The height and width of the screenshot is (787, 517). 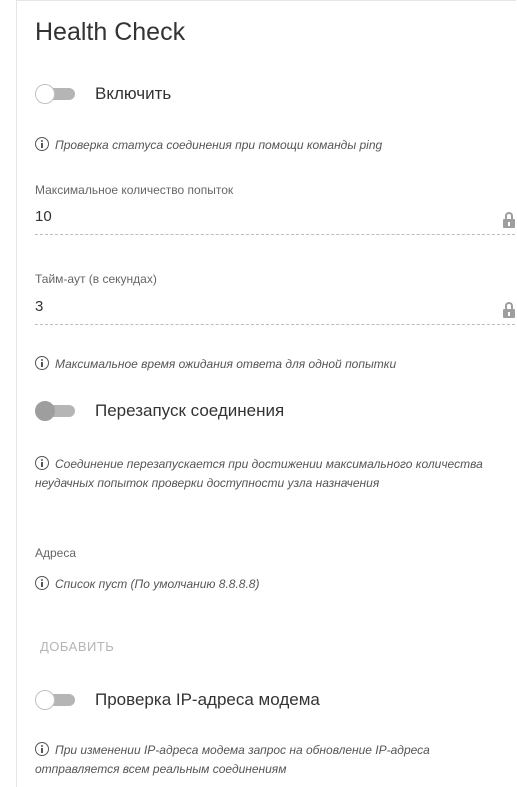 What do you see at coordinates (56, 553) in the screenshot?
I see `addresses-label: Адреса` at bounding box center [56, 553].